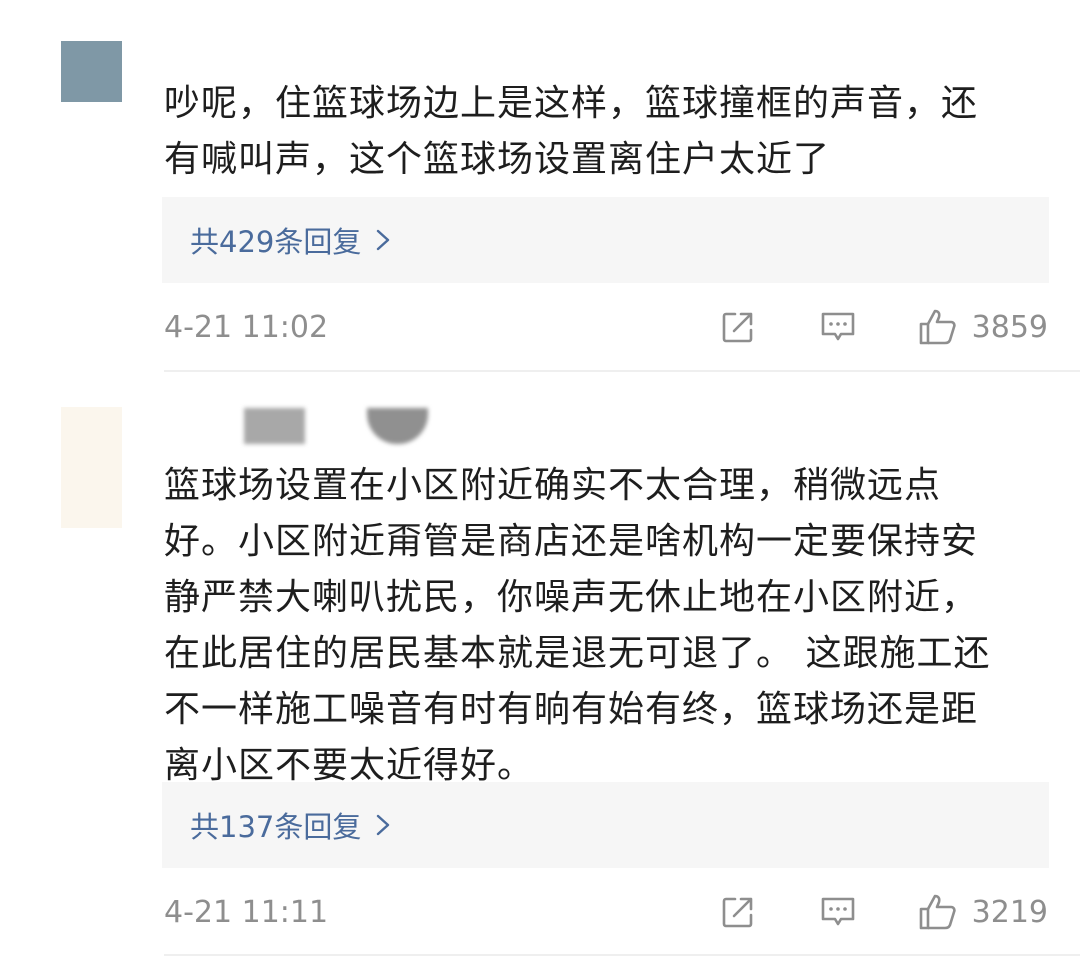  I want to click on view-replies-button: 共137条回复, so click(605, 825).